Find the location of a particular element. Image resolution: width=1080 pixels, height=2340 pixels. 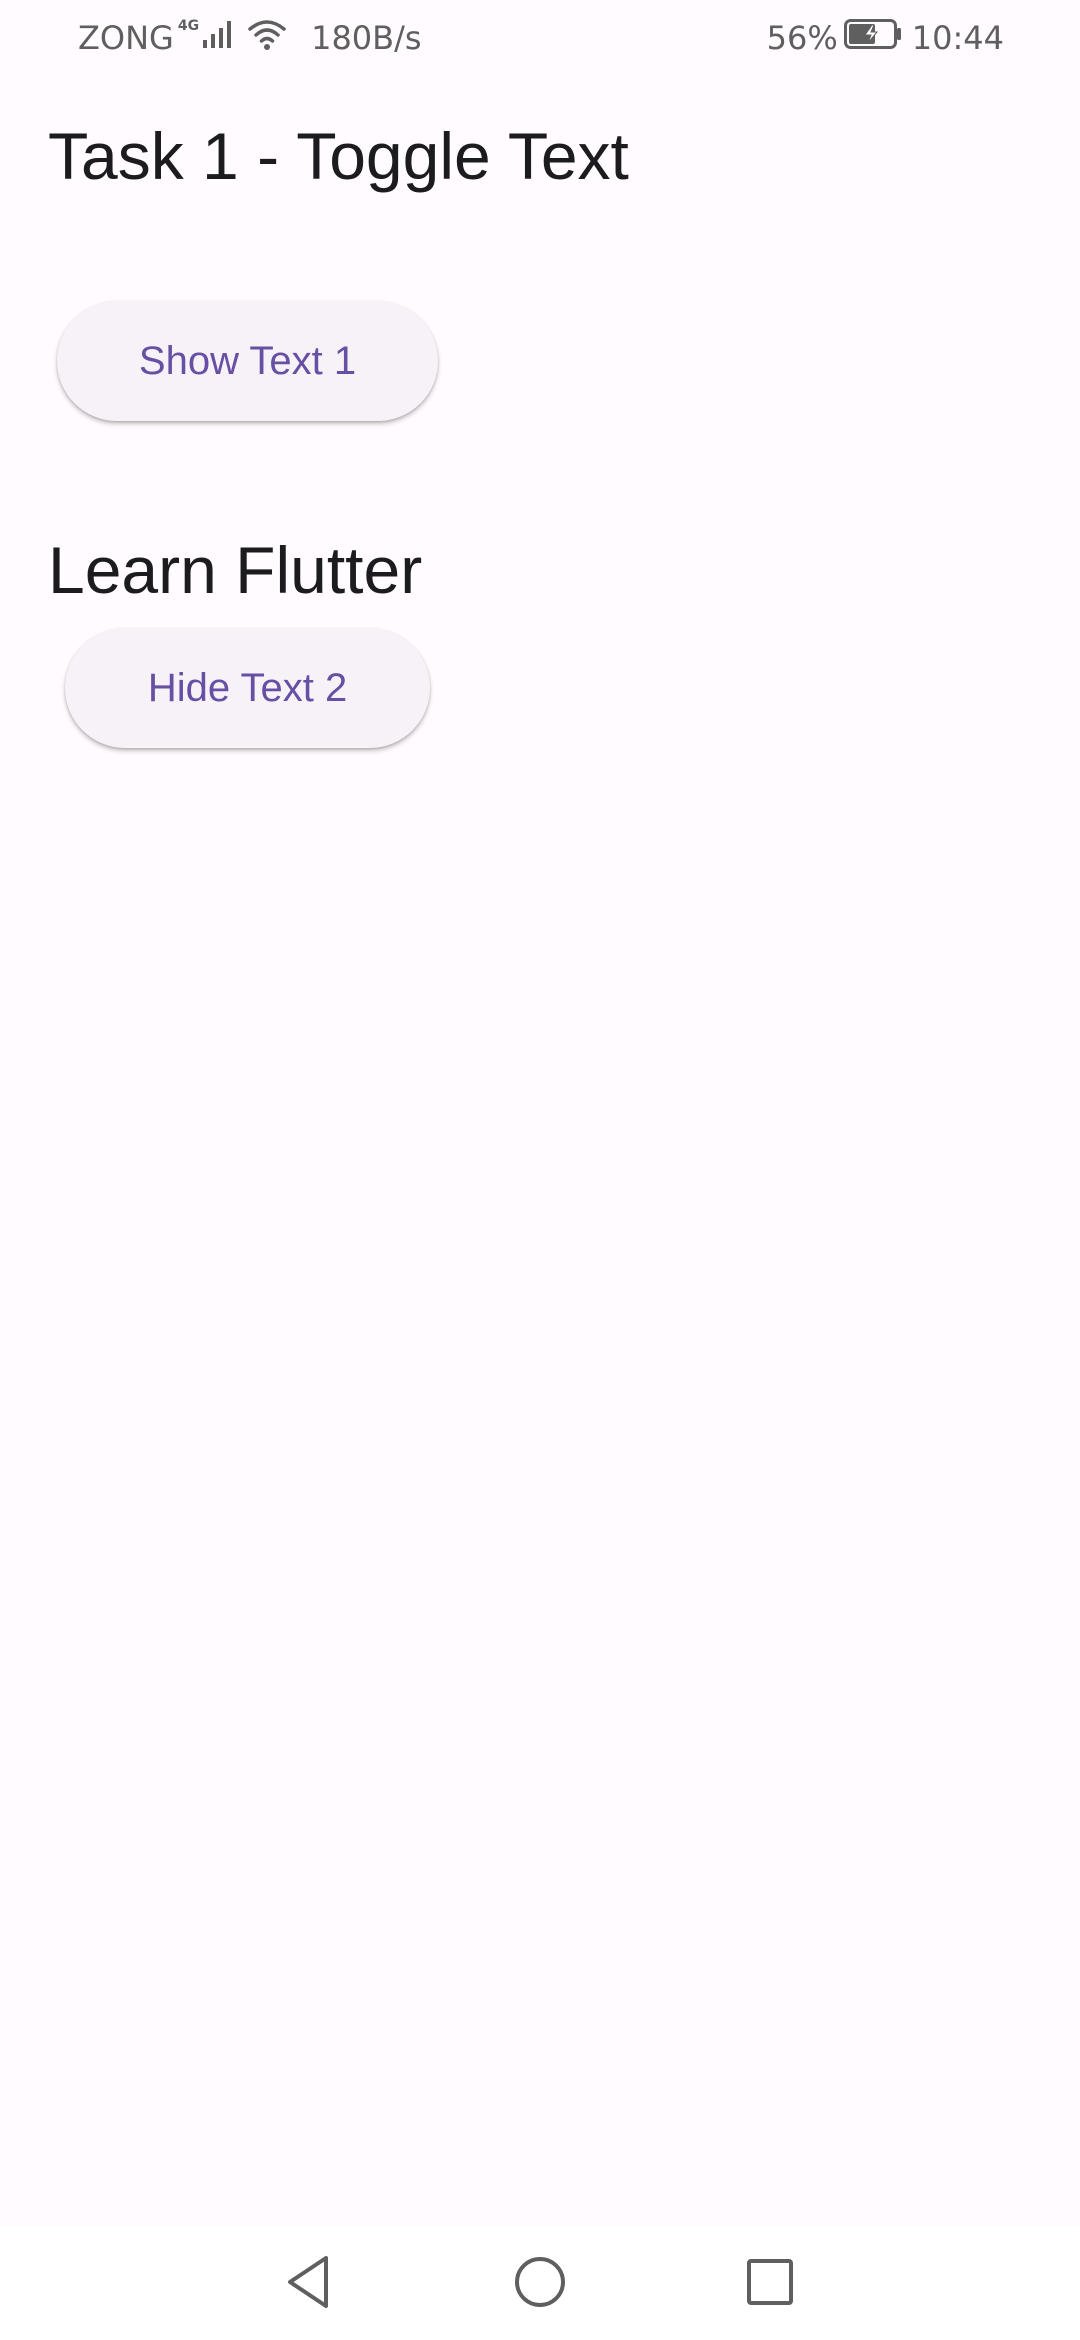

clock-label: 10:44 is located at coordinates (957, 38).